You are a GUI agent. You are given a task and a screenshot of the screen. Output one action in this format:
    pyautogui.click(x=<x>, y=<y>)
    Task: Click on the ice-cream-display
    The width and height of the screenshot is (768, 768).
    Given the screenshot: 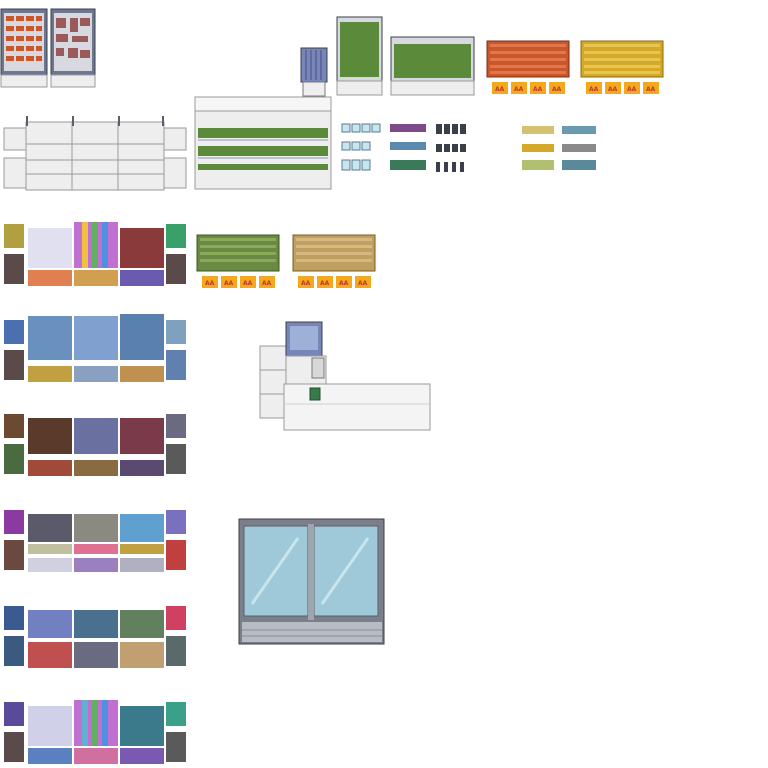 What is the action you would take?
    pyautogui.click(x=315, y=72)
    